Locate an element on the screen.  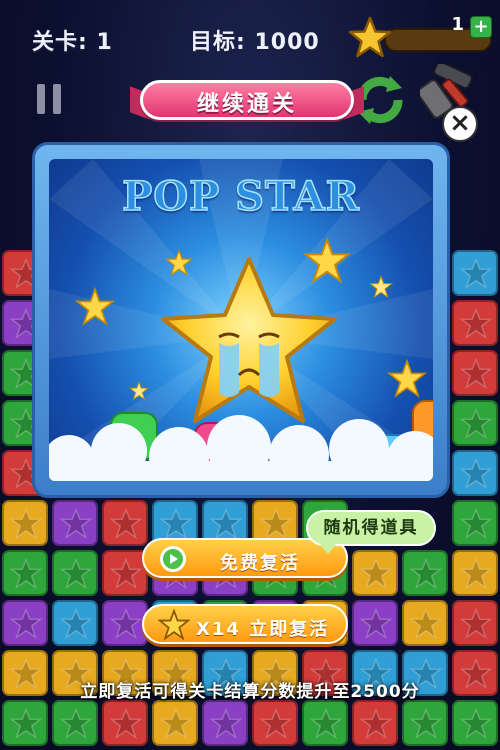
pause-button is located at coordinates (49, 99).